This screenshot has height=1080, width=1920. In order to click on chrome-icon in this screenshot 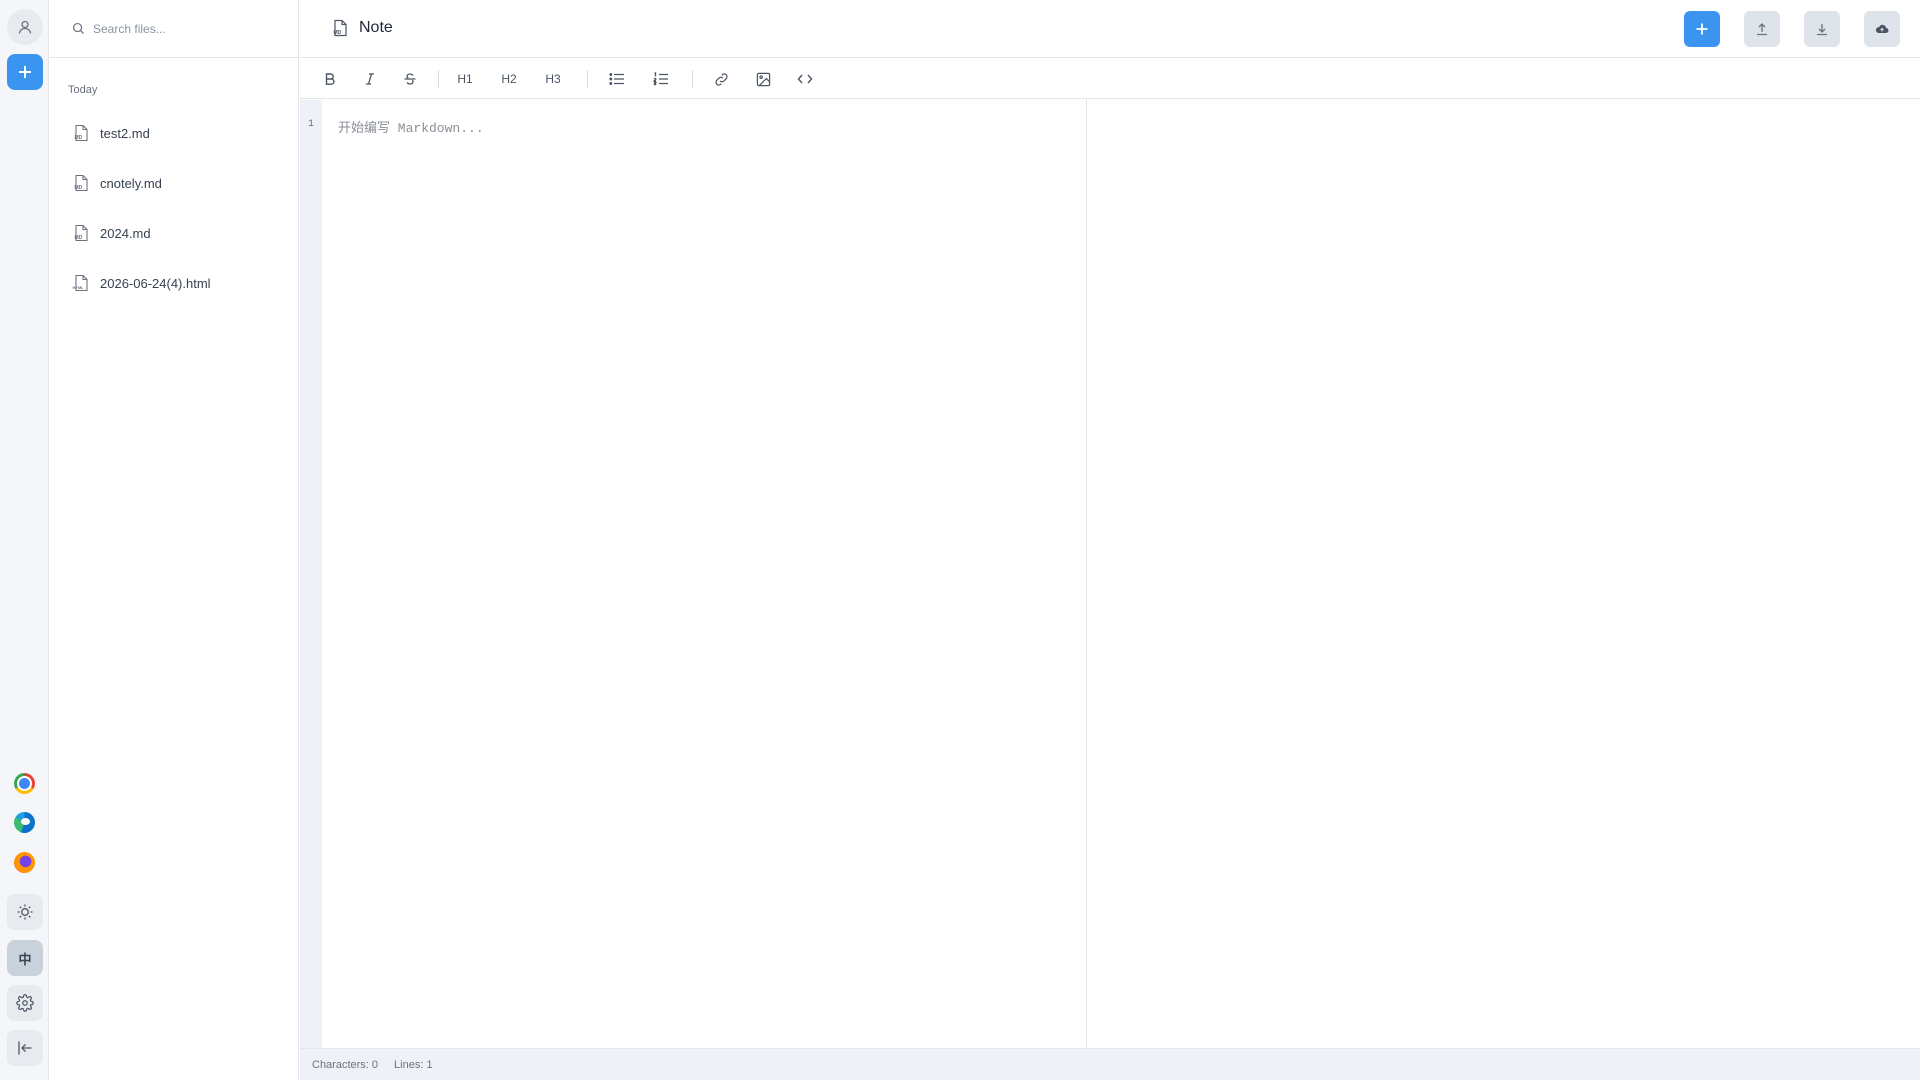, I will do `click(24, 783)`.